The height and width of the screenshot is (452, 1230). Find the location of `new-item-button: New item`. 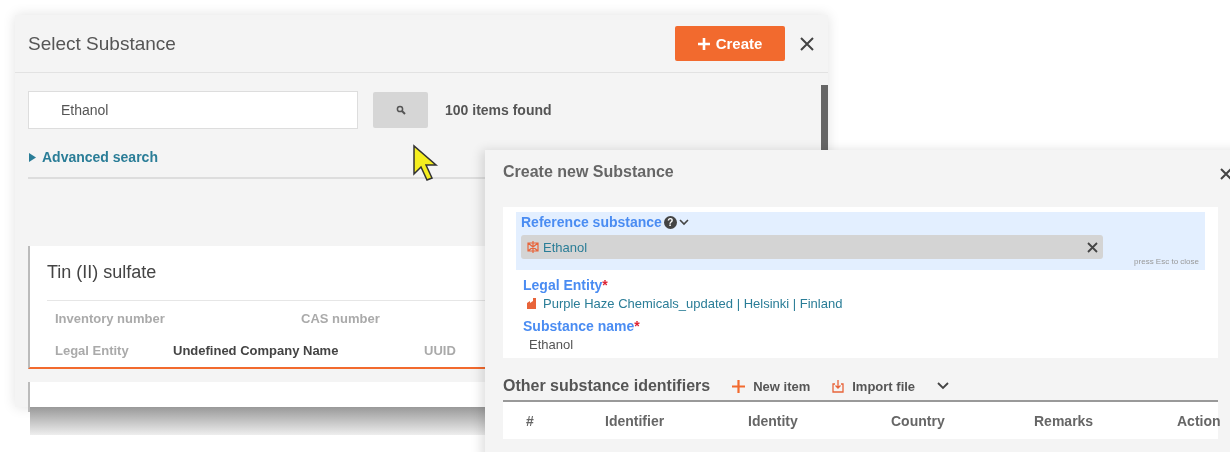

new-item-button: New item is located at coordinates (771, 386).